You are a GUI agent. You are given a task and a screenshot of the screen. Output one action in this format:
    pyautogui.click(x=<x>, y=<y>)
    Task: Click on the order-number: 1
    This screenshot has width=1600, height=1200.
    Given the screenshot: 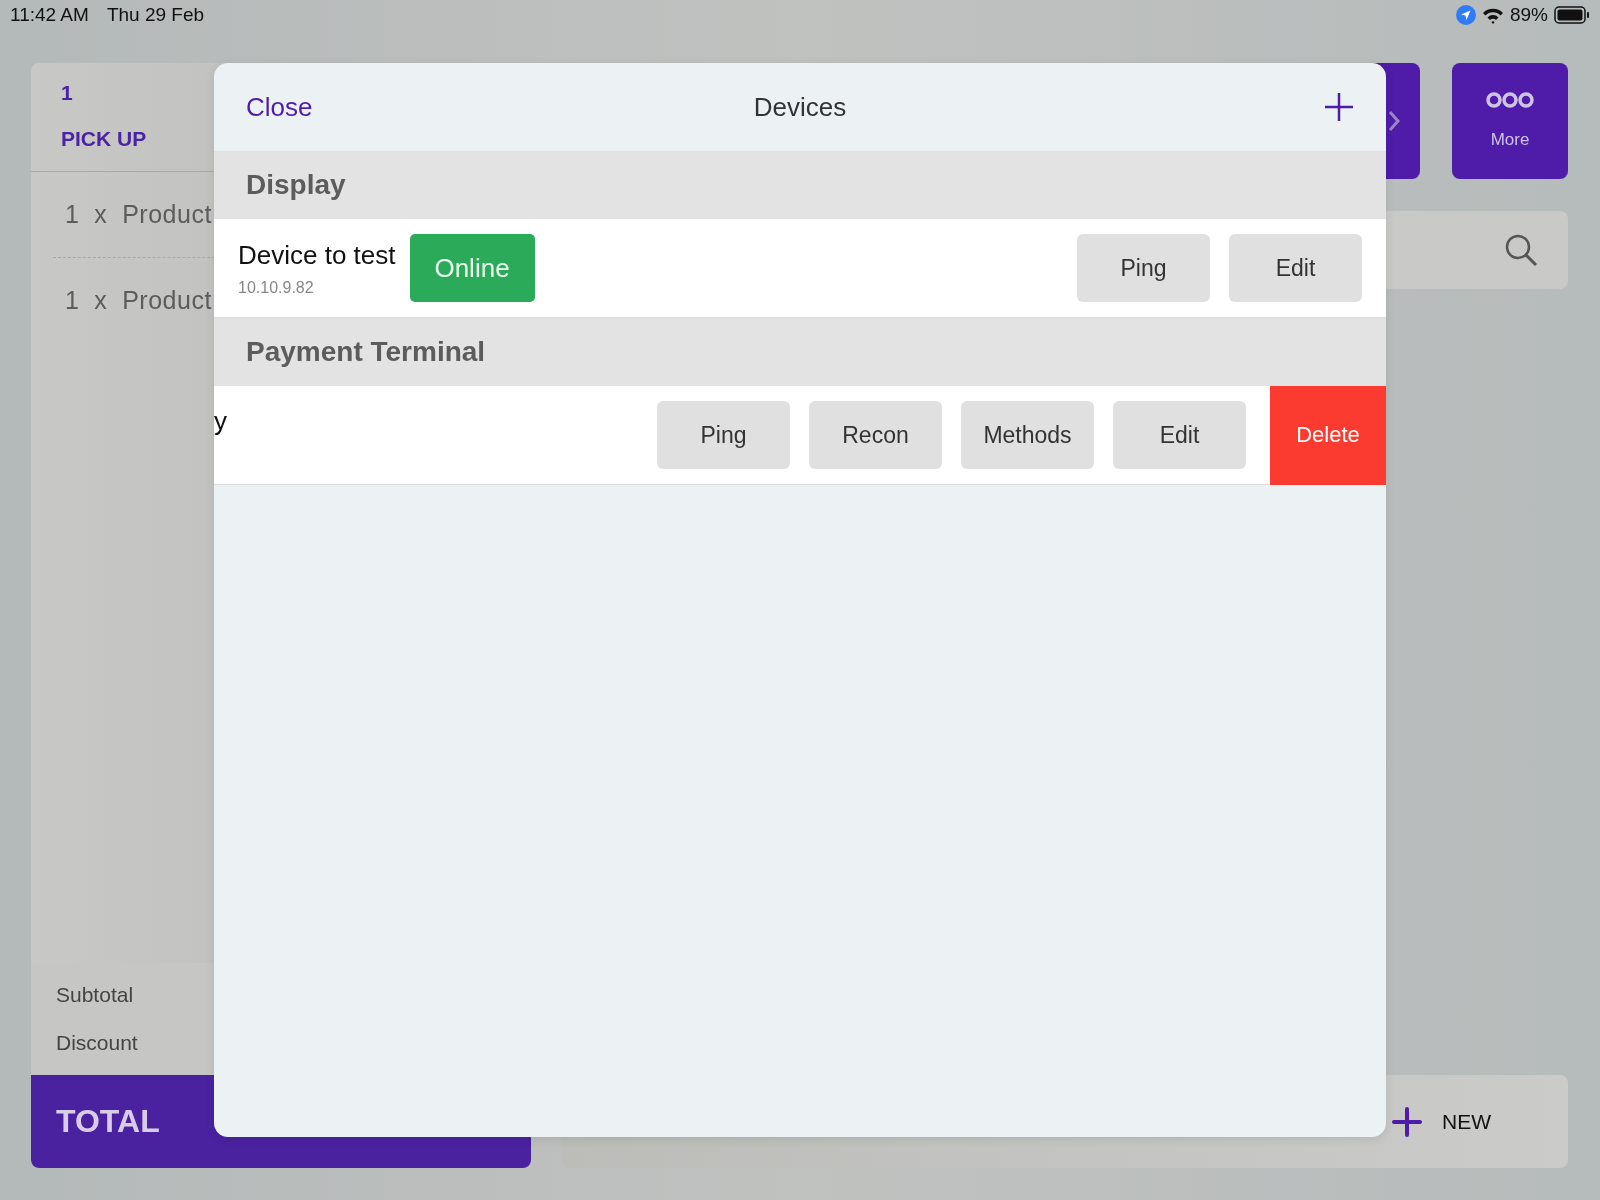 What is the action you would take?
    pyautogui.click(x=67, y=93)
    